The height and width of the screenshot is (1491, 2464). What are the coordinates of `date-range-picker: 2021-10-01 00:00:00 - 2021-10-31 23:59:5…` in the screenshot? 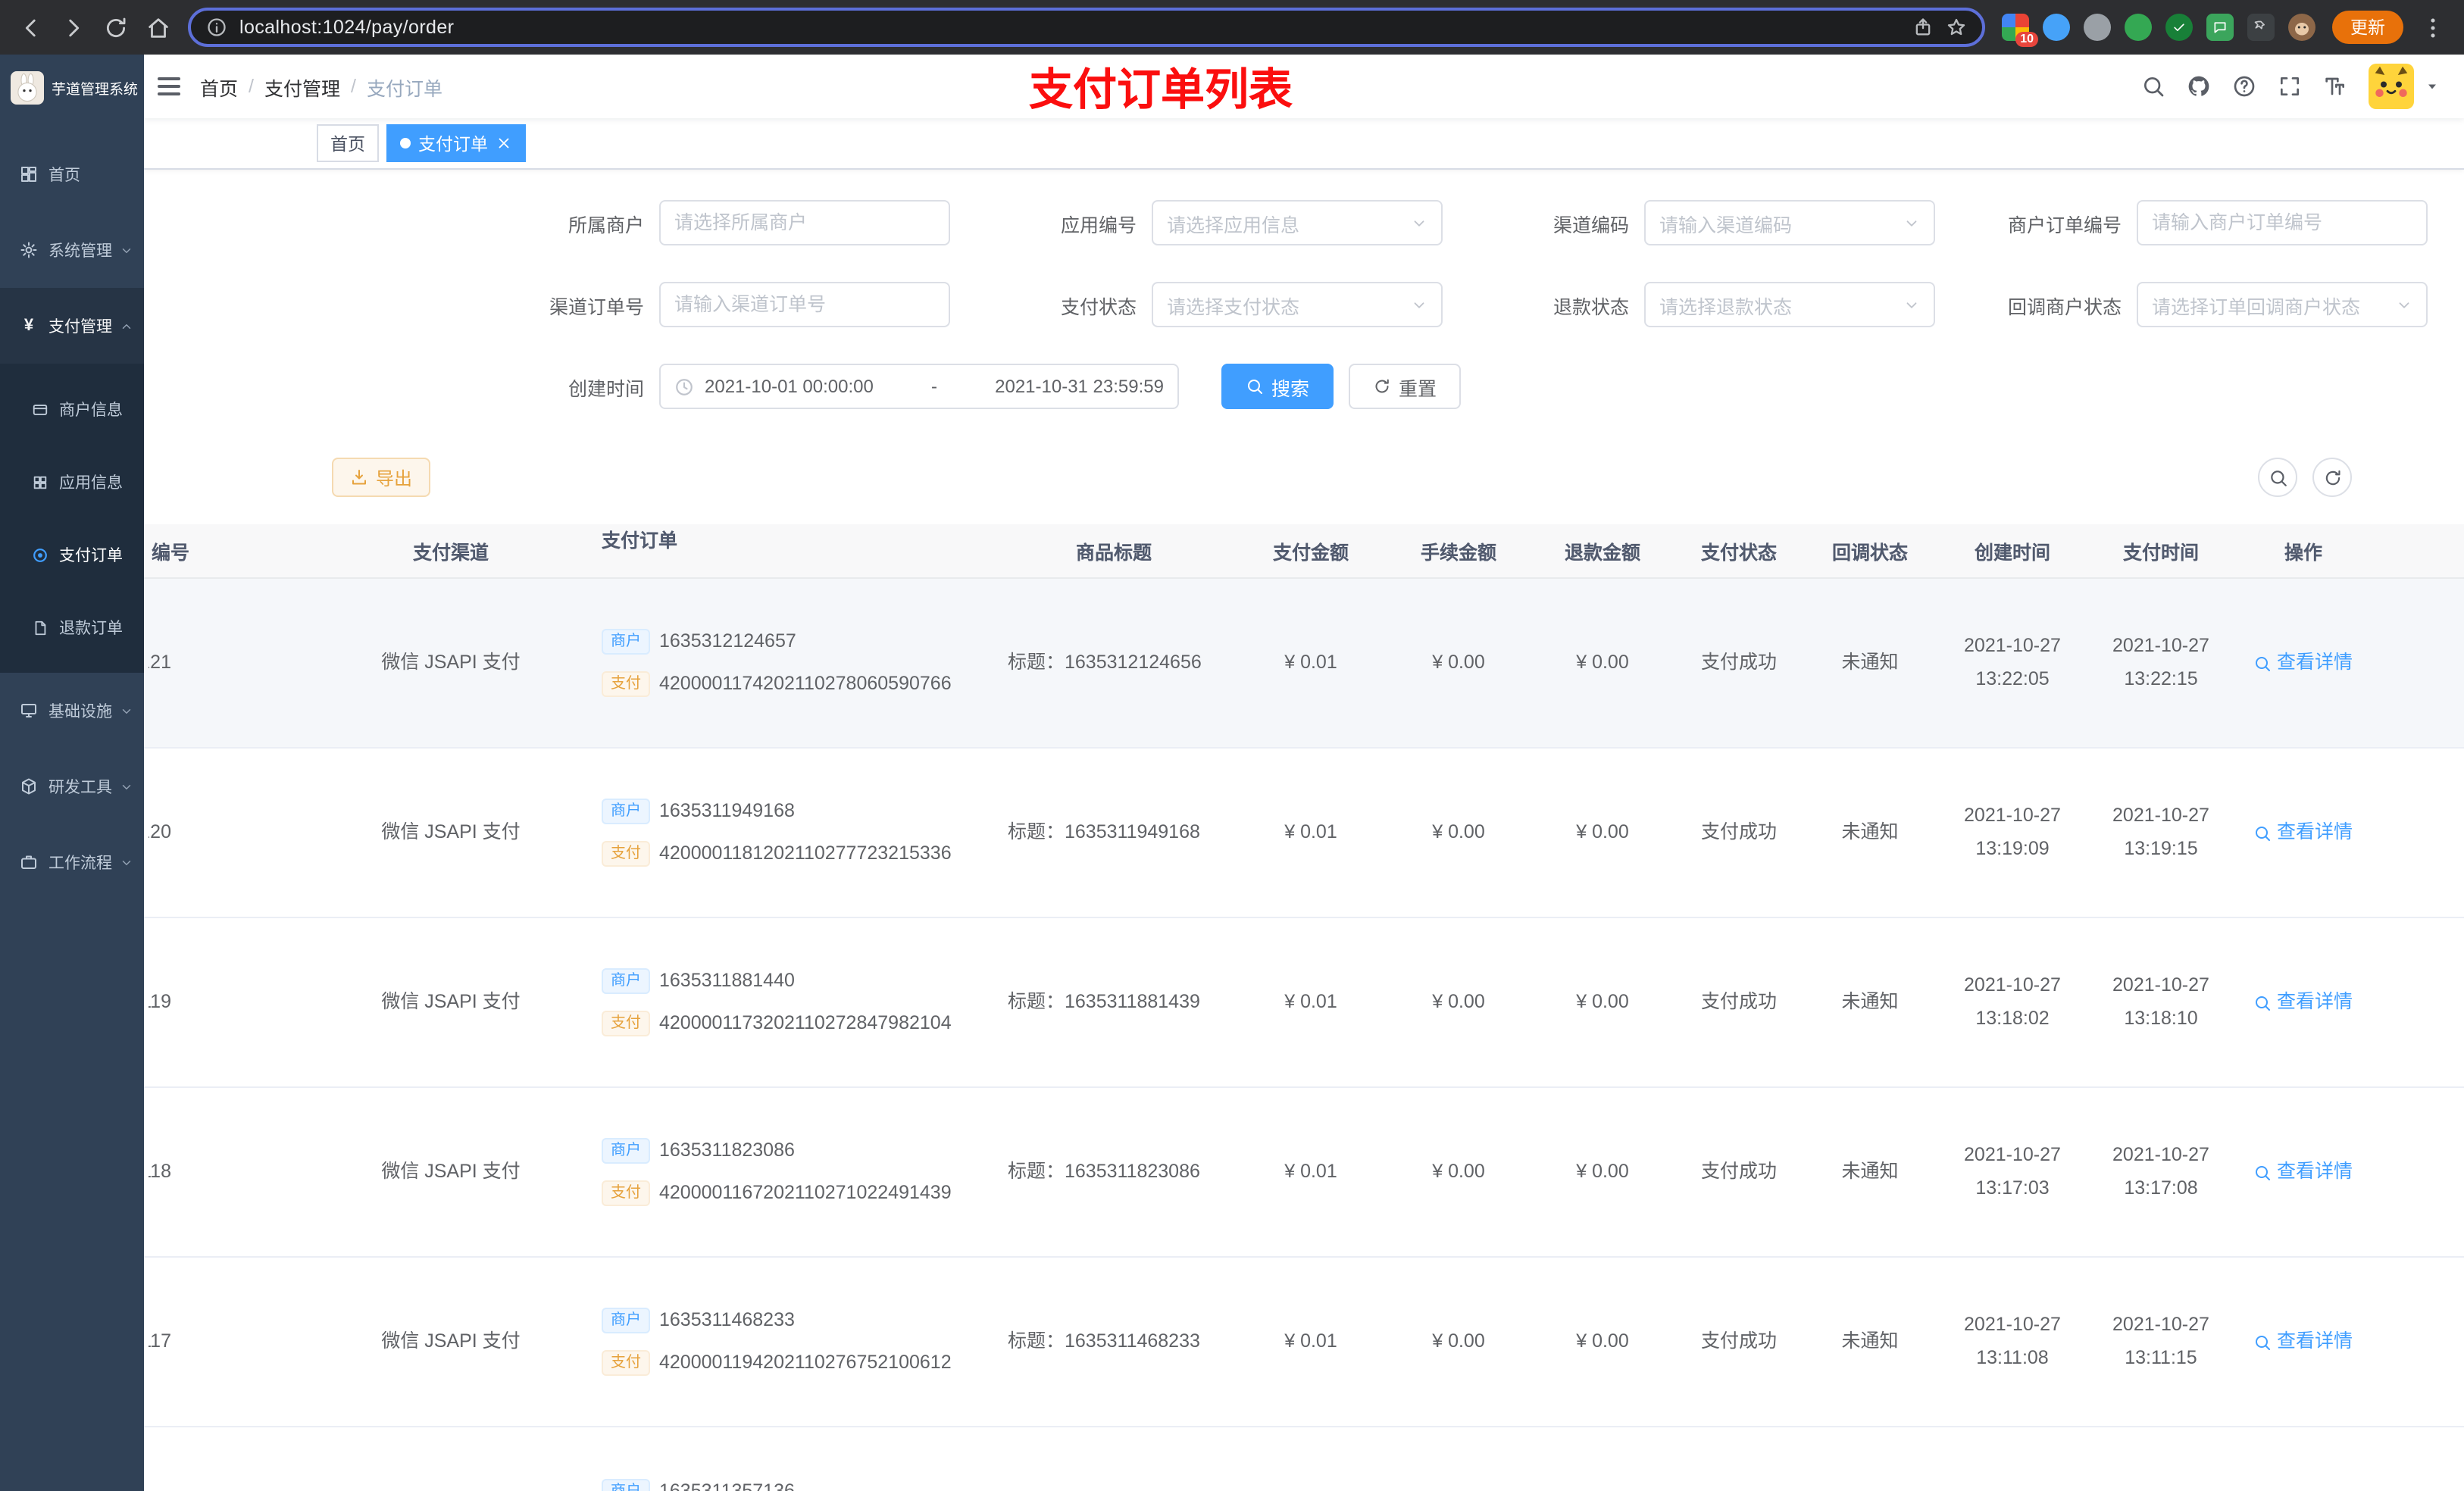 It's located at (919, 386).